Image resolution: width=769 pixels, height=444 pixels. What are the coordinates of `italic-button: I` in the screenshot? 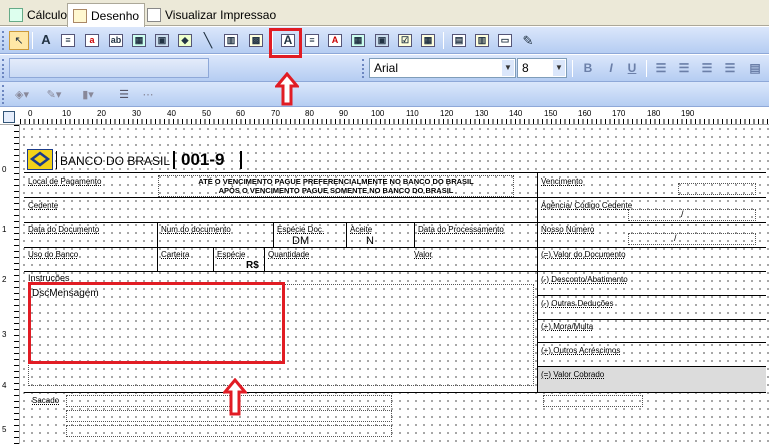 It's located at (611, 68).